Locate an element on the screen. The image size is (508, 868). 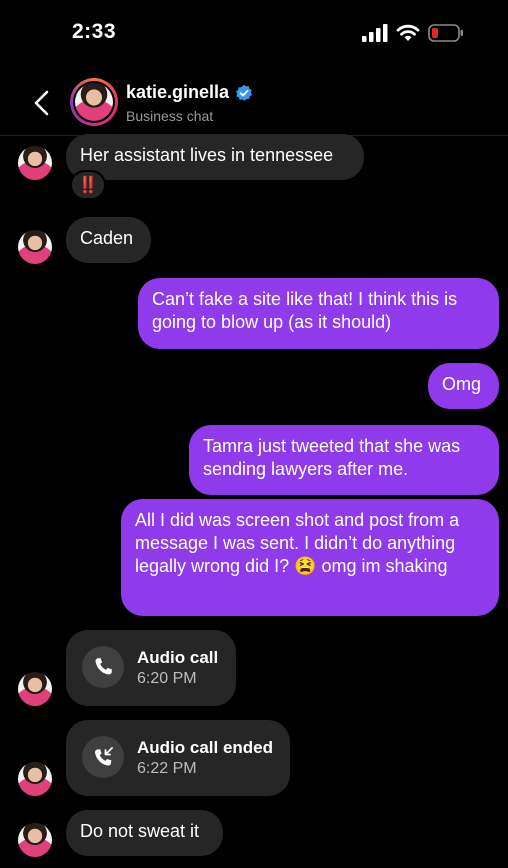
verified-badge-icon is located at coordinates (244, 92).